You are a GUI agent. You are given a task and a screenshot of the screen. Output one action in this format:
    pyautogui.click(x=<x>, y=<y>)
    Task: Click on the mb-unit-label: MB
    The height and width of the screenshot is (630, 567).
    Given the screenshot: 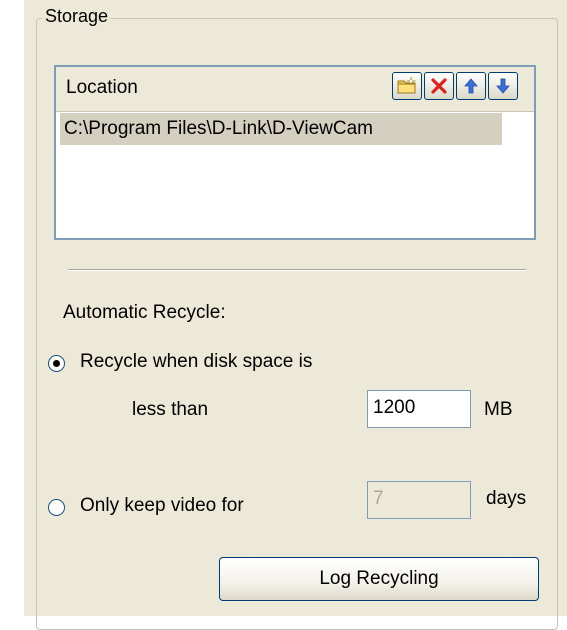 What is the action you would take?
    pyautogui.click(x=498, y=409)
    